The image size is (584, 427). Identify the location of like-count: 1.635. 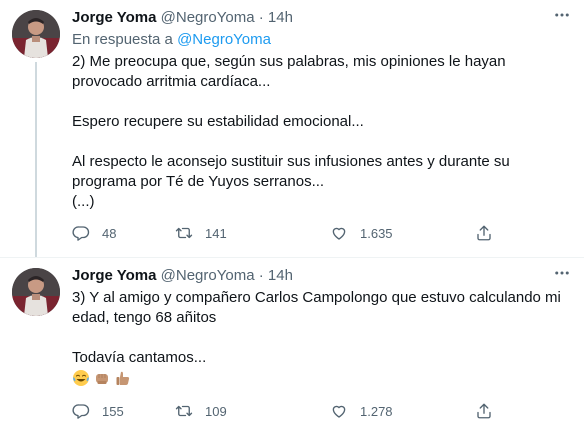
(376, 233).